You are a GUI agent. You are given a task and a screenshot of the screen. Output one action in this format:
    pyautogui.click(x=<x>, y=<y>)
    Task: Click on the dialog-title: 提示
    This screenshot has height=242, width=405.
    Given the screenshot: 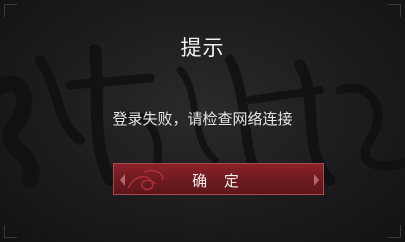 What is the action you would take?
    pyautogui.click(x=202, y=48)
    